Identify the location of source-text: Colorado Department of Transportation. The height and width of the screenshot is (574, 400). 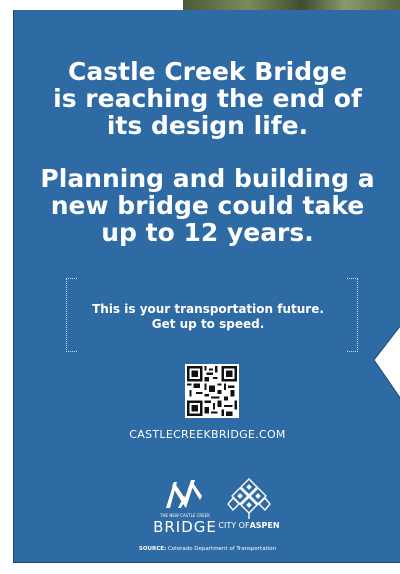
(222, 549).